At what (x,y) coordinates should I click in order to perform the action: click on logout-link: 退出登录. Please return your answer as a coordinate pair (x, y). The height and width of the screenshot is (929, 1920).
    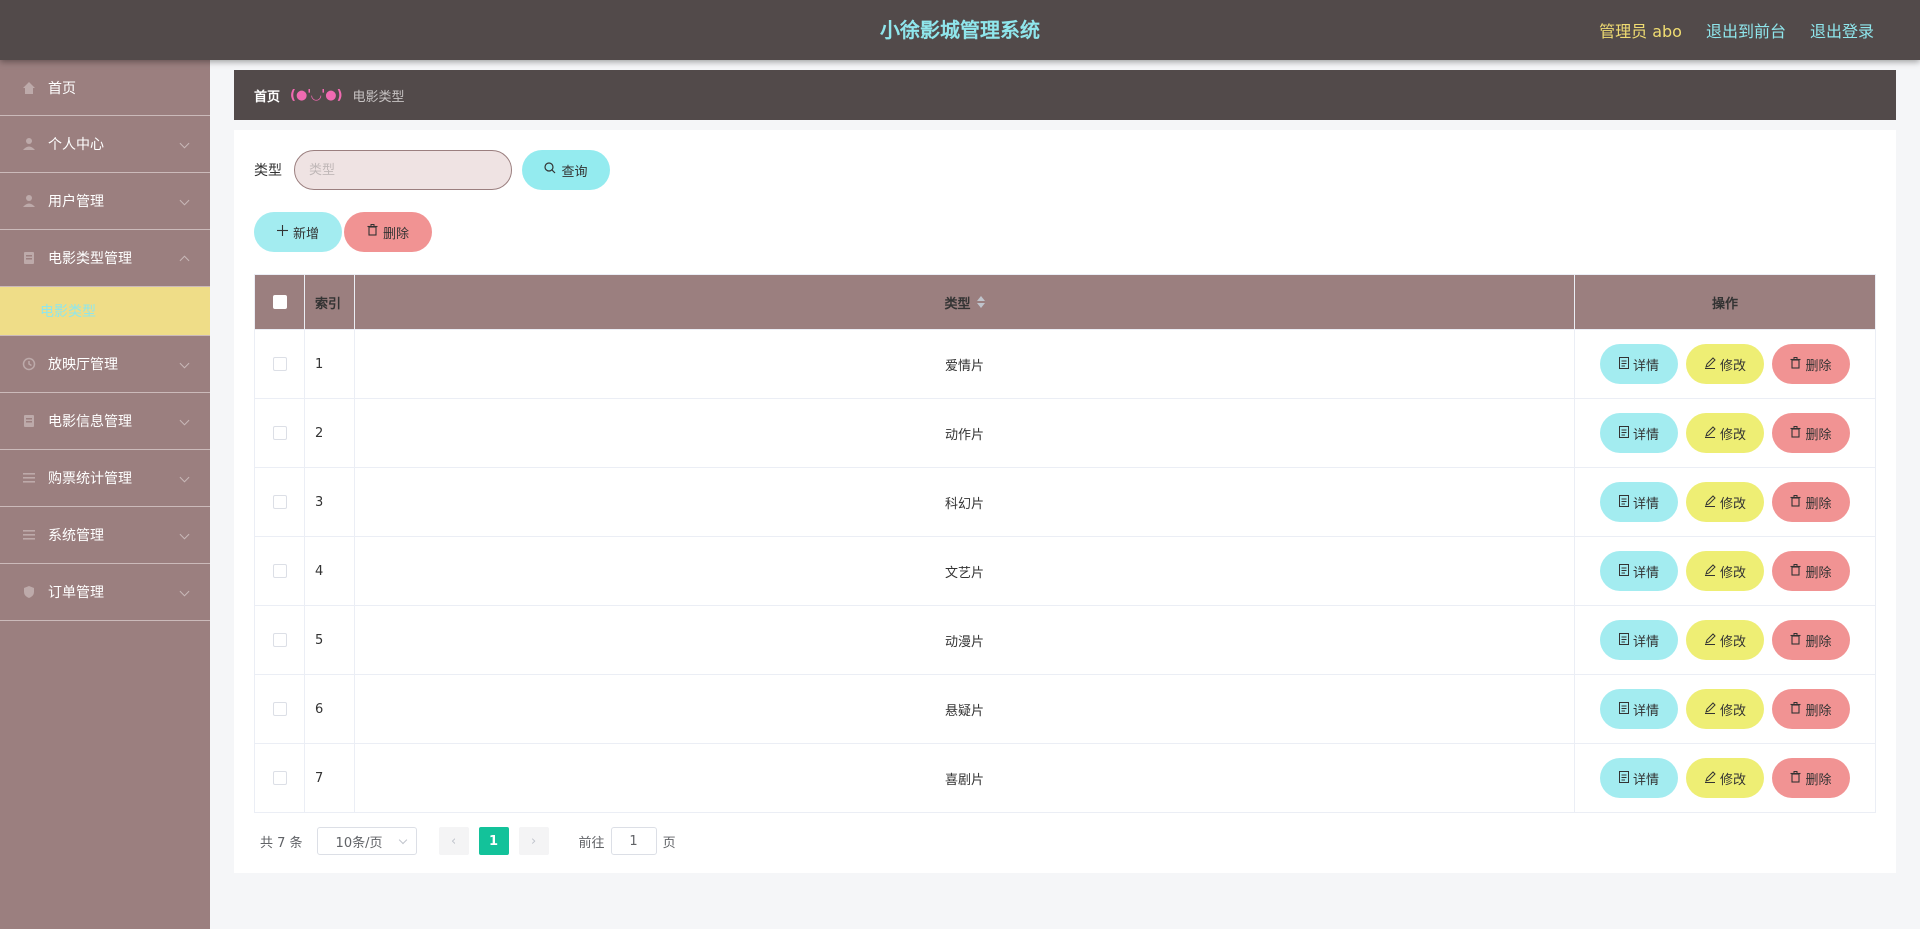
    Looking at the image, I should click on (1842, 30).